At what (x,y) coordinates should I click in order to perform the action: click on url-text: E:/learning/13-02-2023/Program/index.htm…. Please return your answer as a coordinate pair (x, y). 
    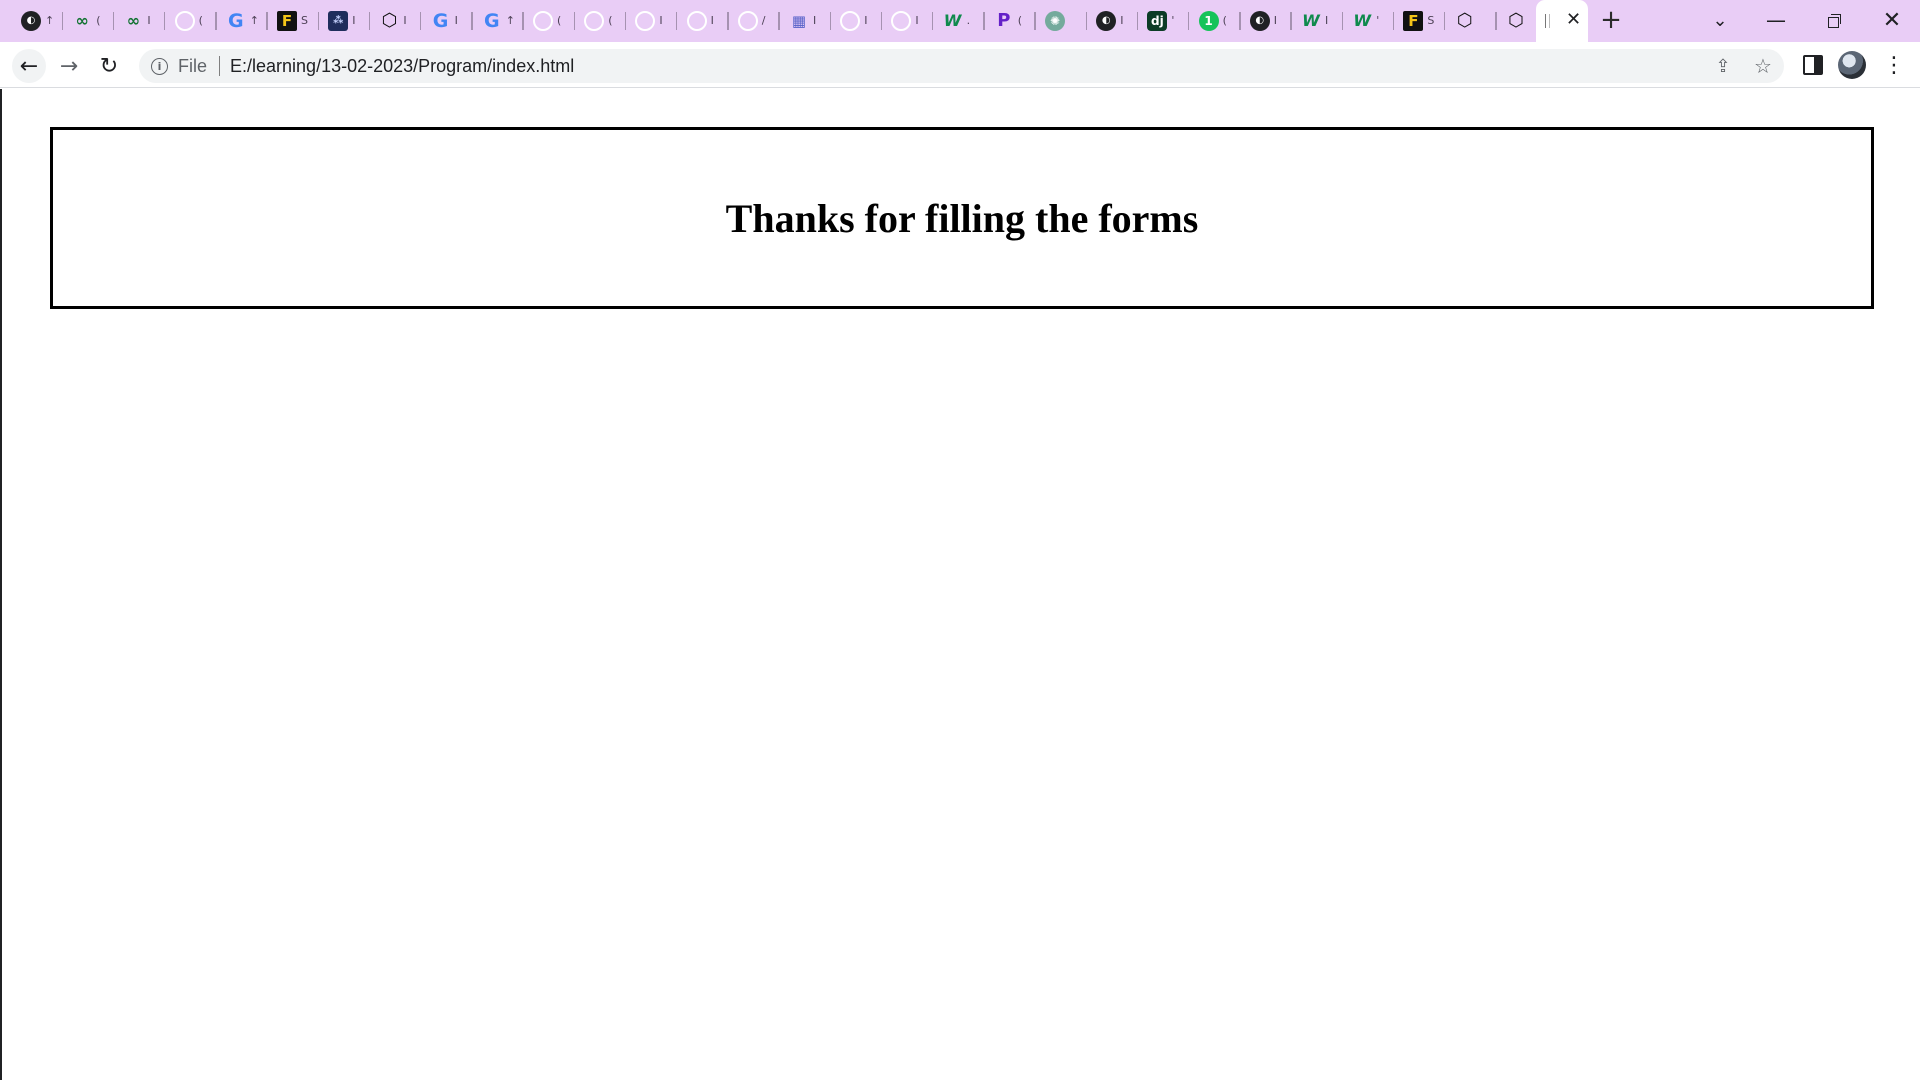
    Looking at the image, I should click on (402, 66).